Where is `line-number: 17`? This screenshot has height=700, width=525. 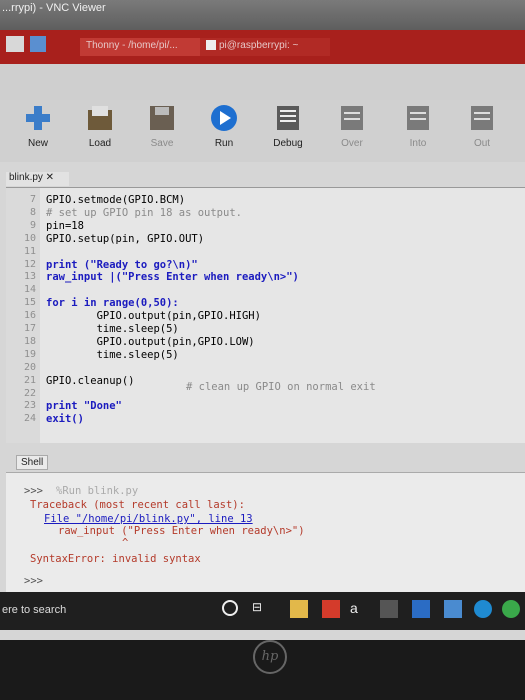
line-number: 17 is located at coordinates (29, 328).